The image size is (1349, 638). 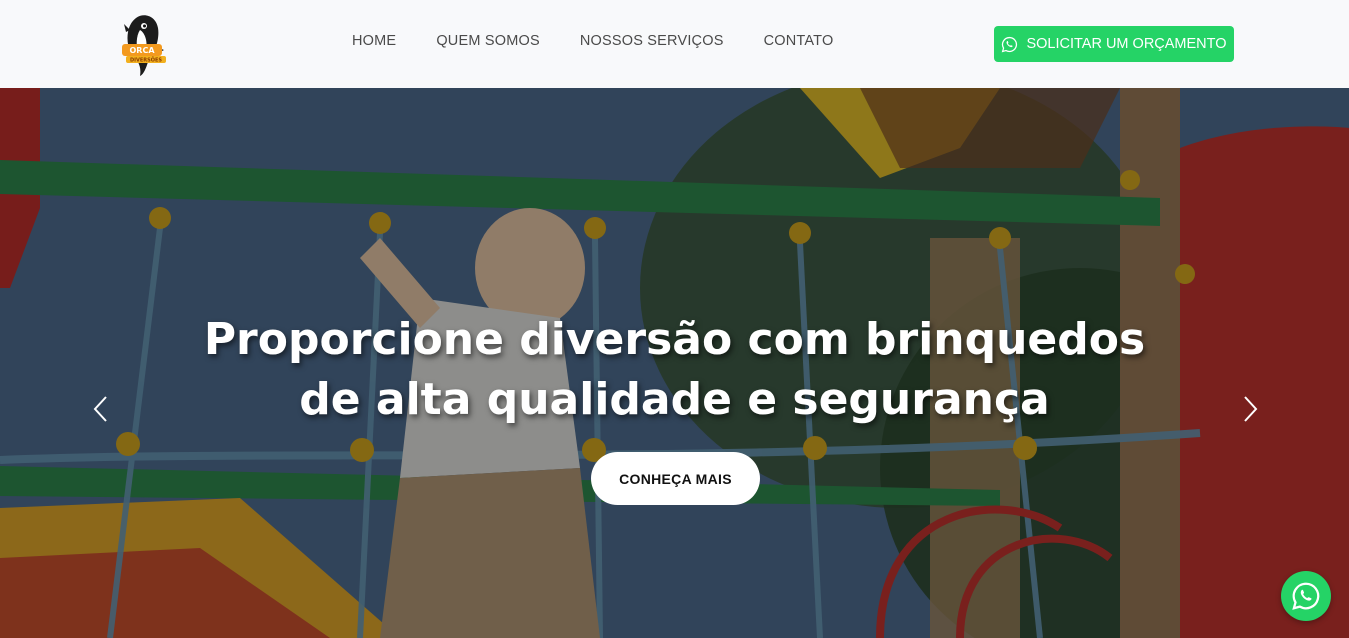 I want to click on svg-text: ORCA, so click(x=142, y=50).